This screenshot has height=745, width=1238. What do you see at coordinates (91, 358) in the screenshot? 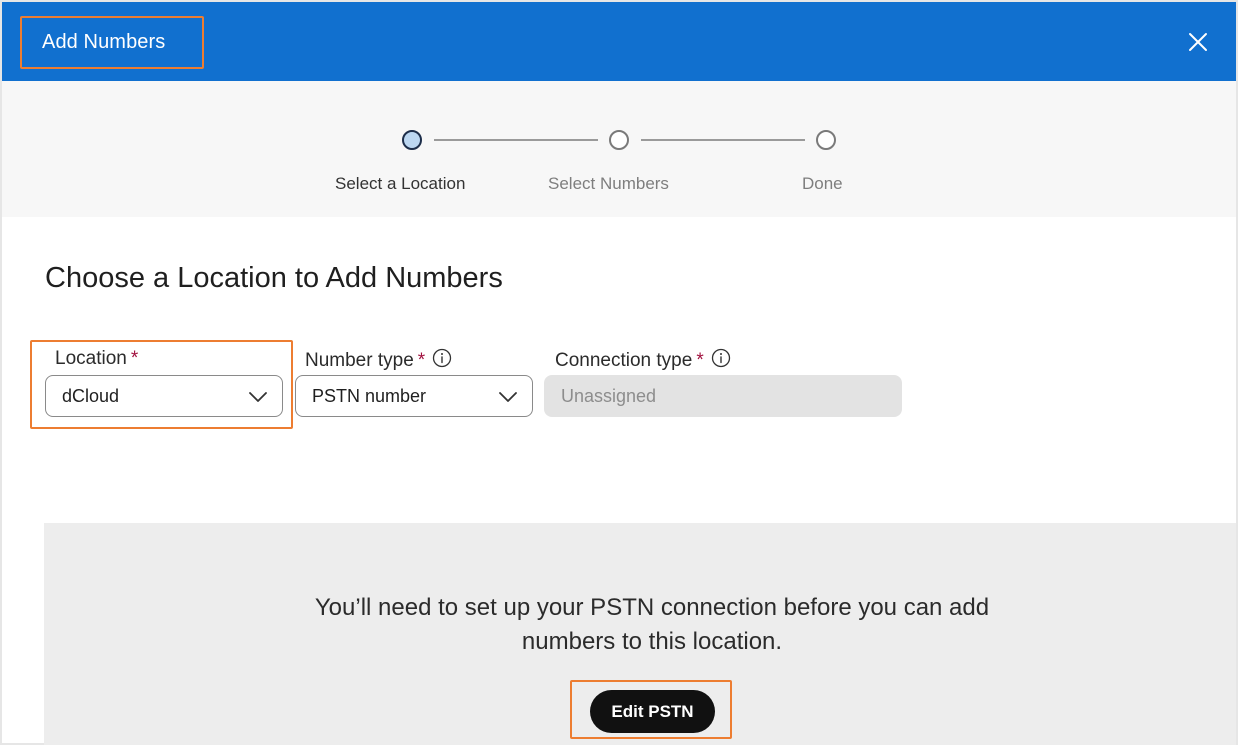
I see `location-label-text: Location` at bounding box center [91, 358].